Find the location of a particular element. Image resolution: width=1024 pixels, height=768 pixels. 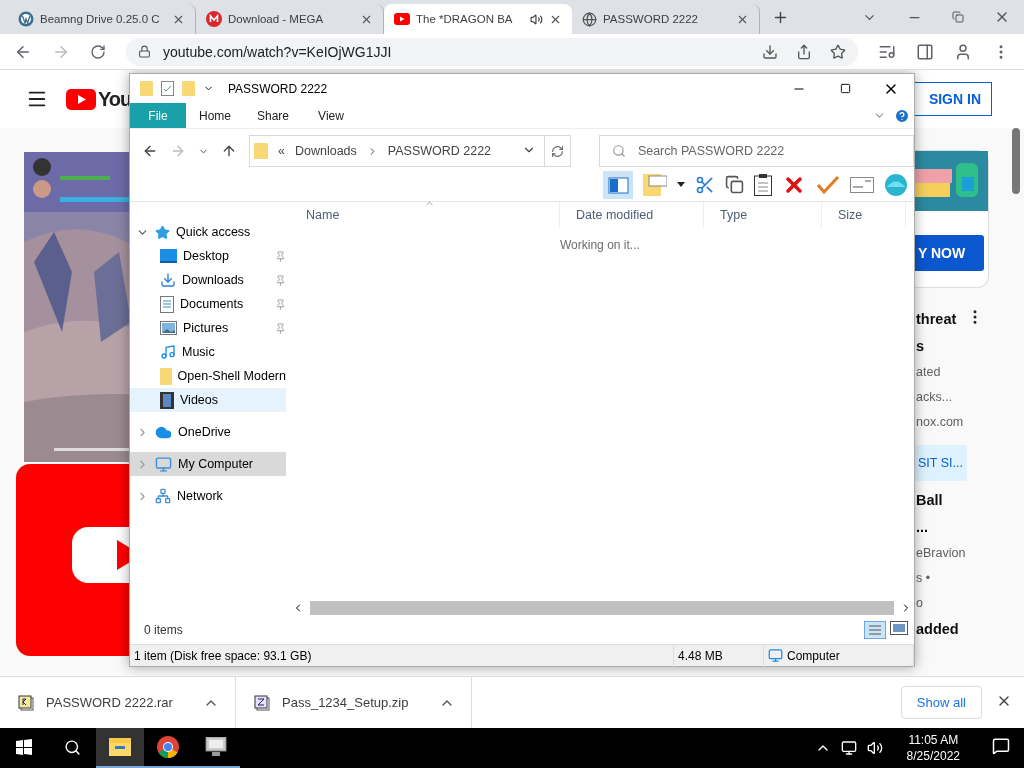

browser-tab: PASSWORD 2222 is located at coordinates (666, 19).